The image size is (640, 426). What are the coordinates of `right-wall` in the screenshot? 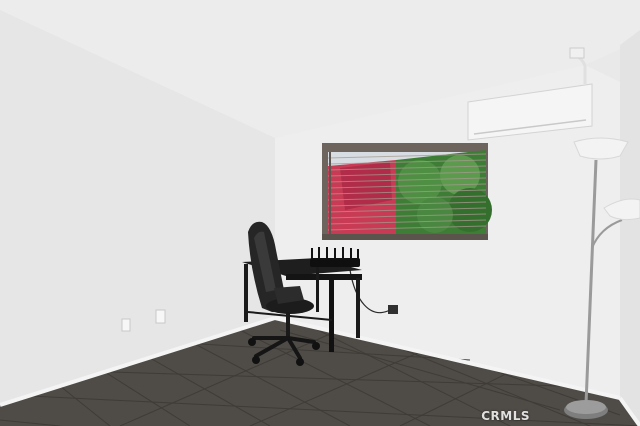 It's located at (630, 228).